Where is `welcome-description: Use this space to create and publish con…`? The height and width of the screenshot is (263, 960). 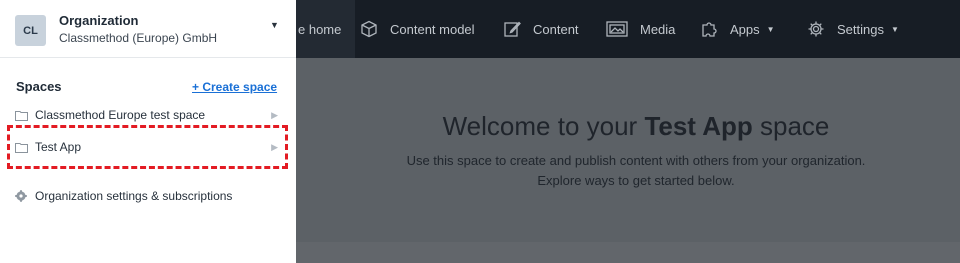
welcome-description: Use this space to create and publish con… is located at coordinates (628, 171).